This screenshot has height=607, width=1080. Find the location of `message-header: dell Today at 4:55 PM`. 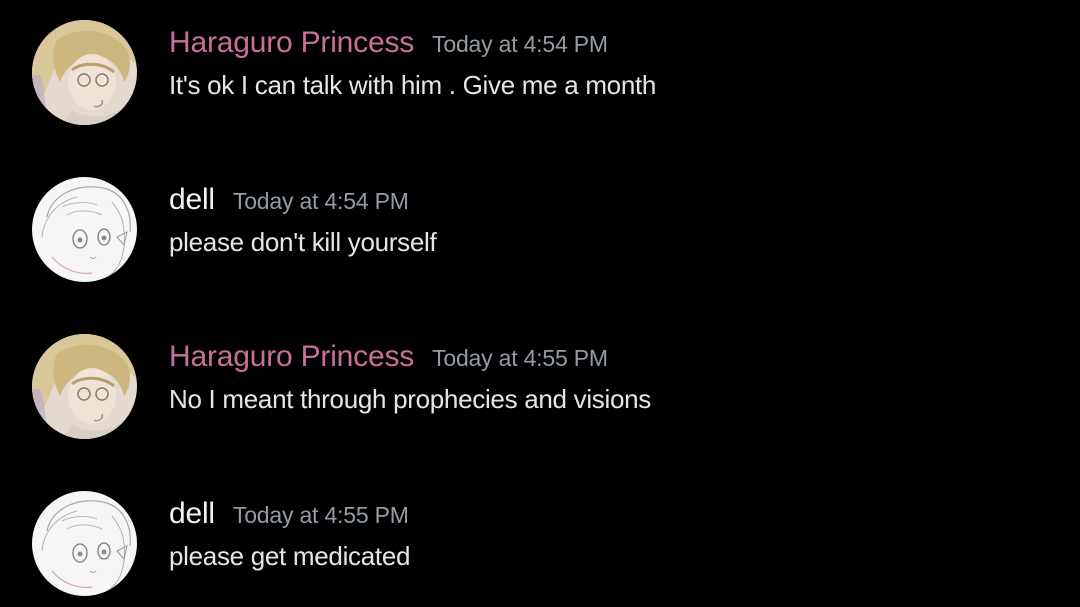

message-header: dell Today at 4:55 PM is located at coordinates (289, 516).